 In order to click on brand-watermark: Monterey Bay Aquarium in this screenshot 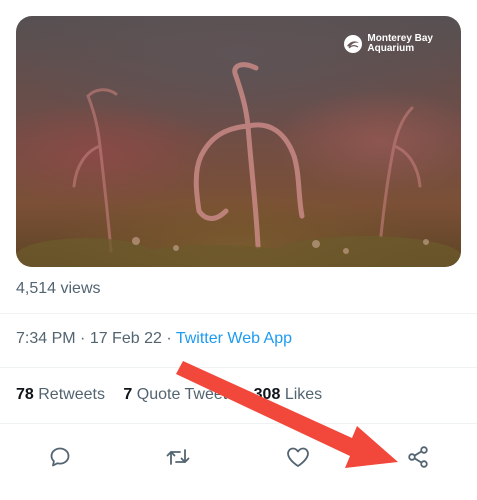, I will do `click(388, 44)`.